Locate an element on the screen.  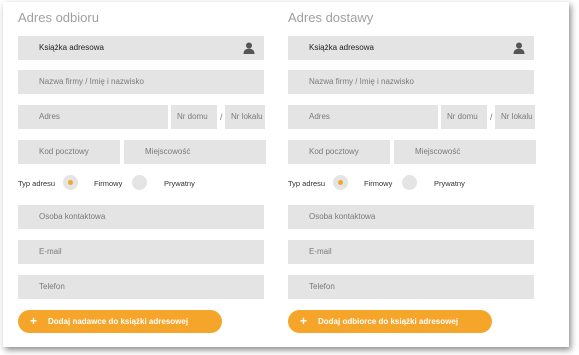
add-sender-button-label: Dodaj nadawce do książki adresowej is located at coordinates (118, 321).